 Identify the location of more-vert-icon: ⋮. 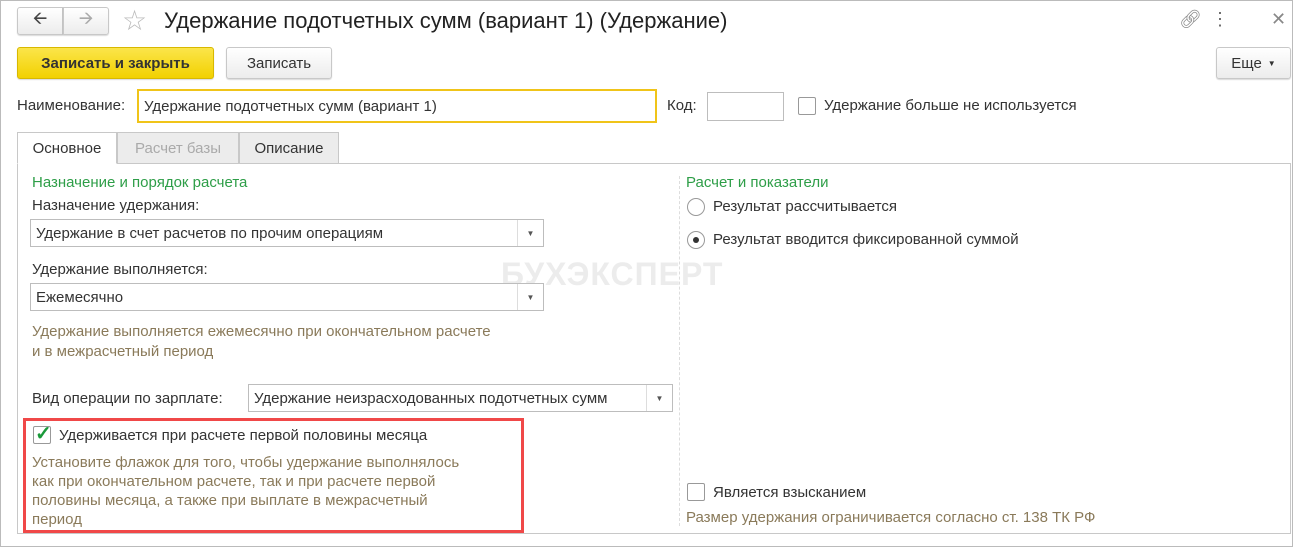
(1220, 19).